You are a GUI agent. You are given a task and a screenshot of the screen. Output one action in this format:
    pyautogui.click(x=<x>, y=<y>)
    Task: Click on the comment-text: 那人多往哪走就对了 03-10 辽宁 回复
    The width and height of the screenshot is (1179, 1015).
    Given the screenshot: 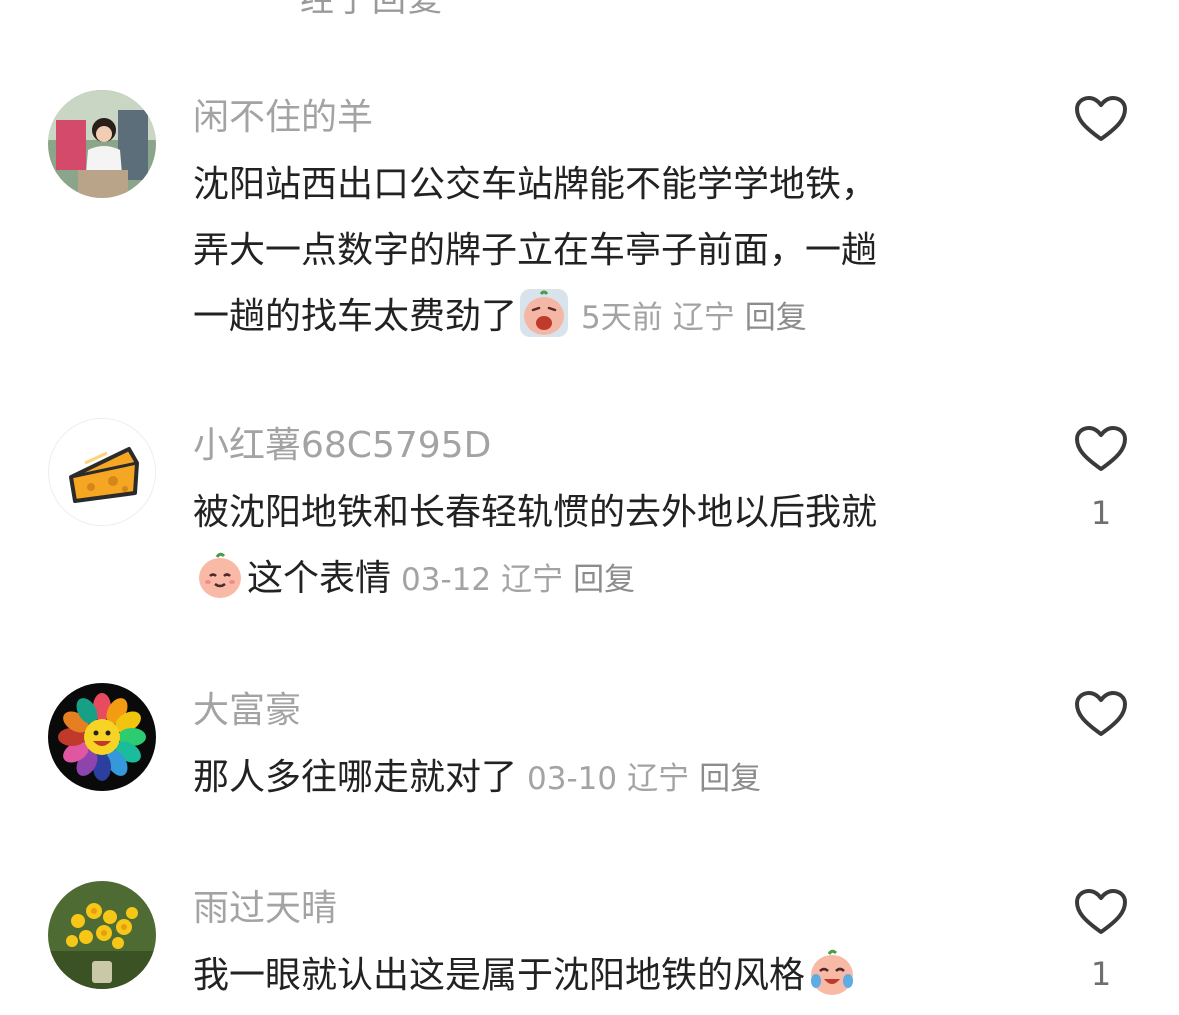 What is the action you would take?
    pyautogui.click(x=593, y=778)
    